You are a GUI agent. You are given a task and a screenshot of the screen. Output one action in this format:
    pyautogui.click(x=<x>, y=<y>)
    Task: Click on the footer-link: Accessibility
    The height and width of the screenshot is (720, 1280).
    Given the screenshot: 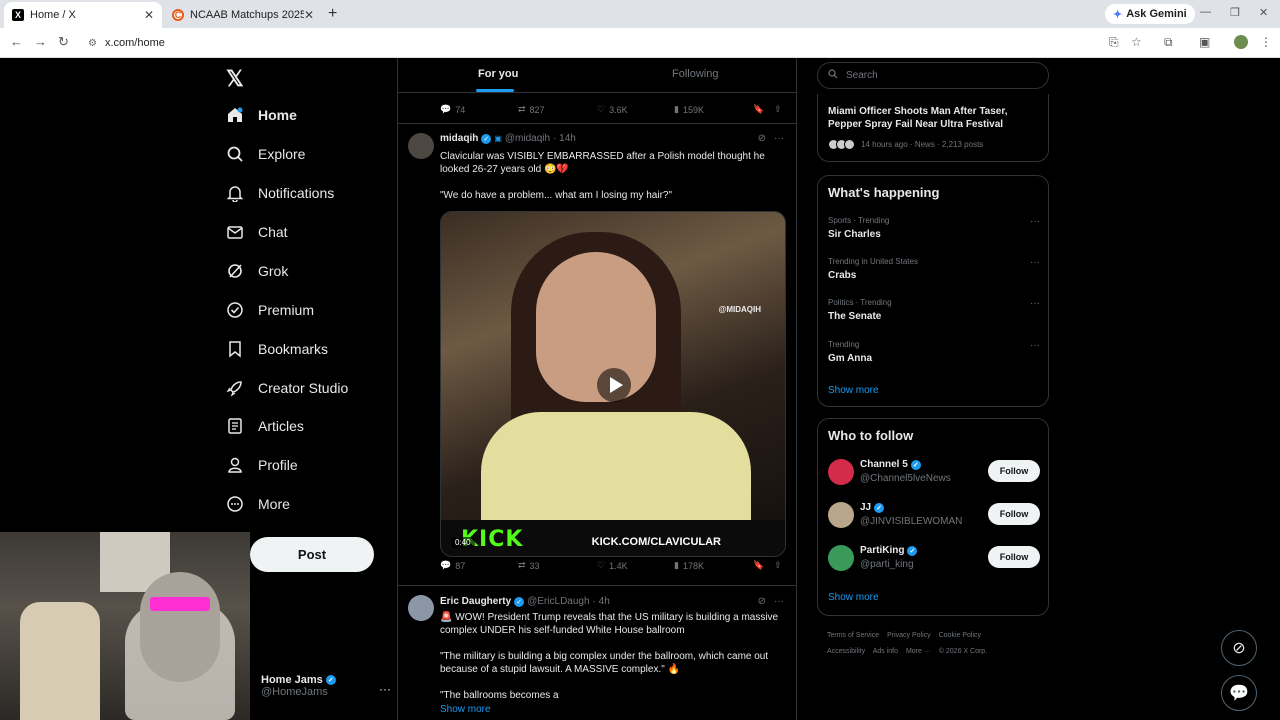 What is the action you would take?
    pyautogui.click(x=846, y=651)
    